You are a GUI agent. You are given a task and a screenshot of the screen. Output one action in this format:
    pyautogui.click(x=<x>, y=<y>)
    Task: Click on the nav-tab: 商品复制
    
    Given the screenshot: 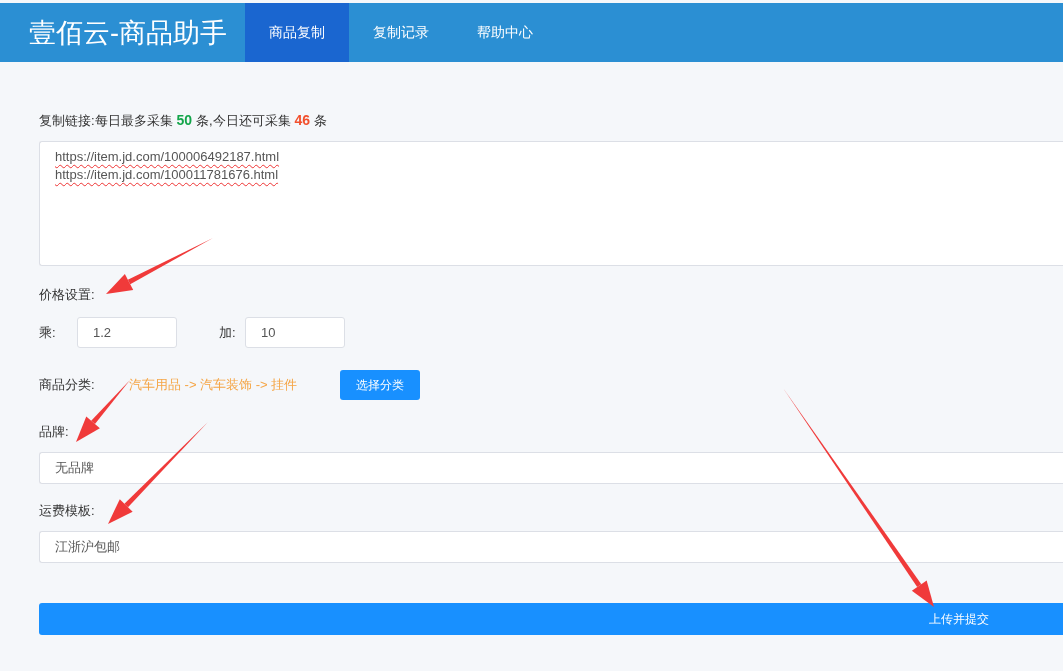 What is the action you would take?
    pyautogui.click(x=297, y=32)
    